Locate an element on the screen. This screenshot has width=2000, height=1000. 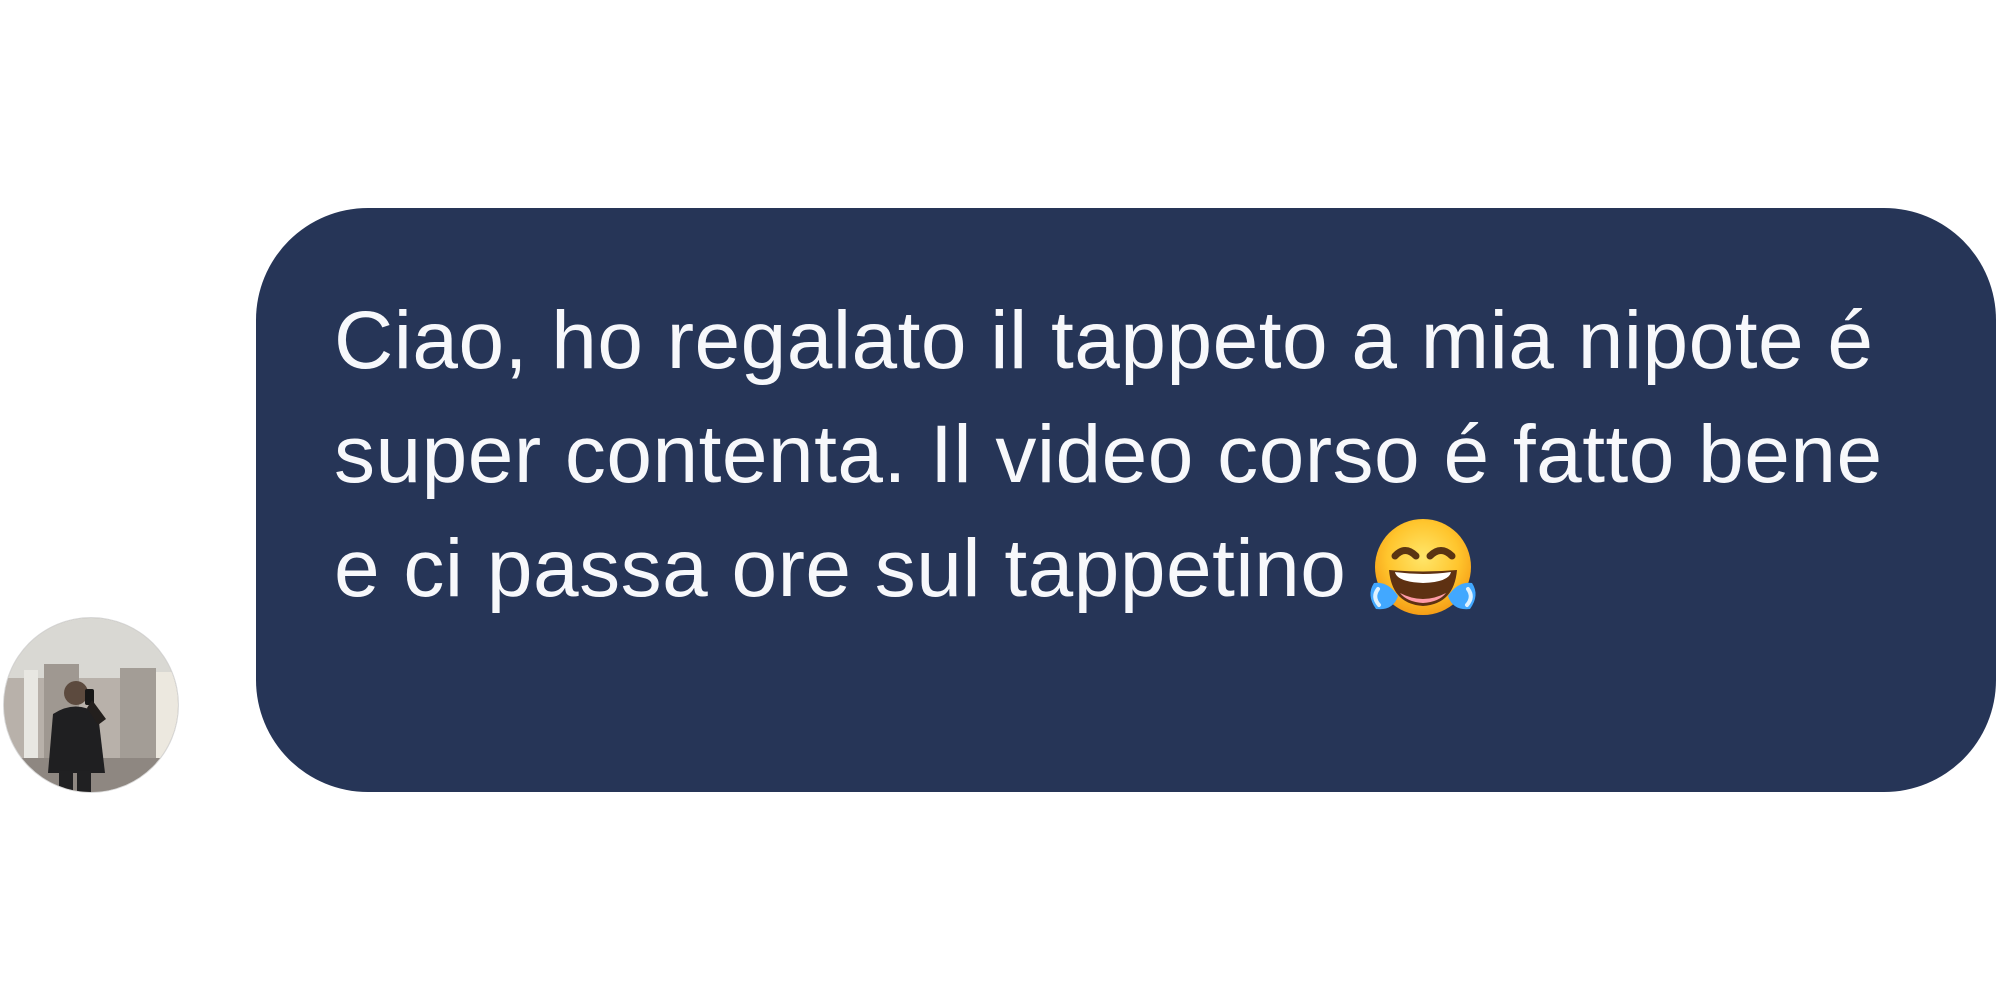
face-with-tears-of-joy-icon is located at coordinates (1423, 567).